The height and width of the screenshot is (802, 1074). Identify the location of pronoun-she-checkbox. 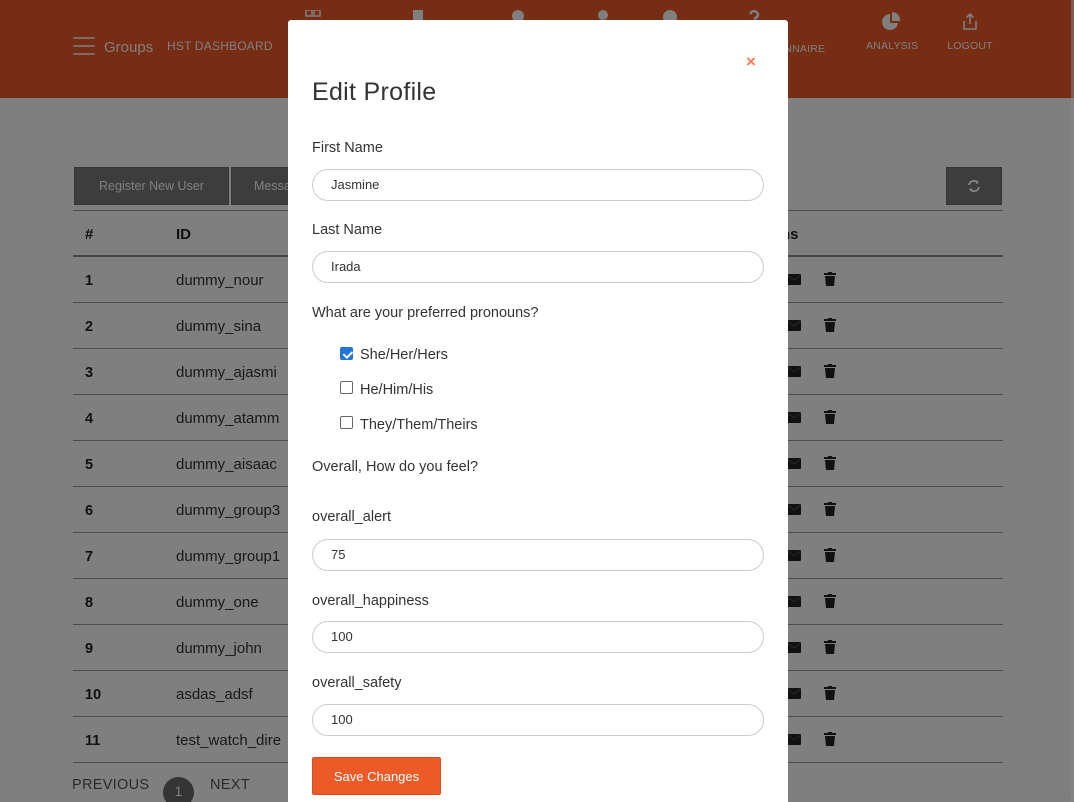
(346, 353).